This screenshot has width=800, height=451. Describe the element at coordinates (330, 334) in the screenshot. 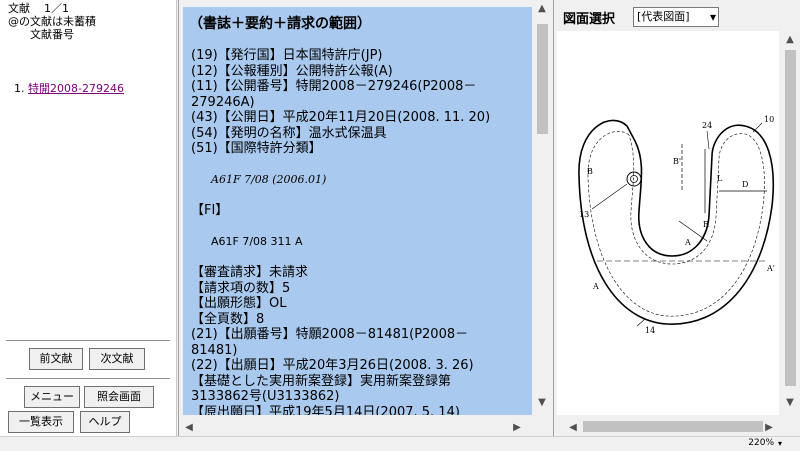

I see `bibliography-line: (21)【出願番号】特願2008－81481(P2008－` at that location.